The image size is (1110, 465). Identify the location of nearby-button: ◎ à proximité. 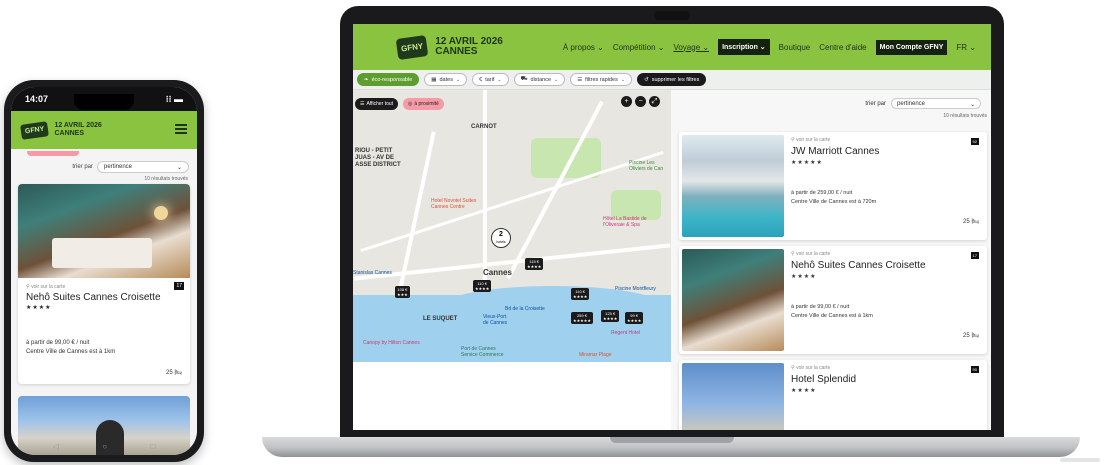
(423, 104).